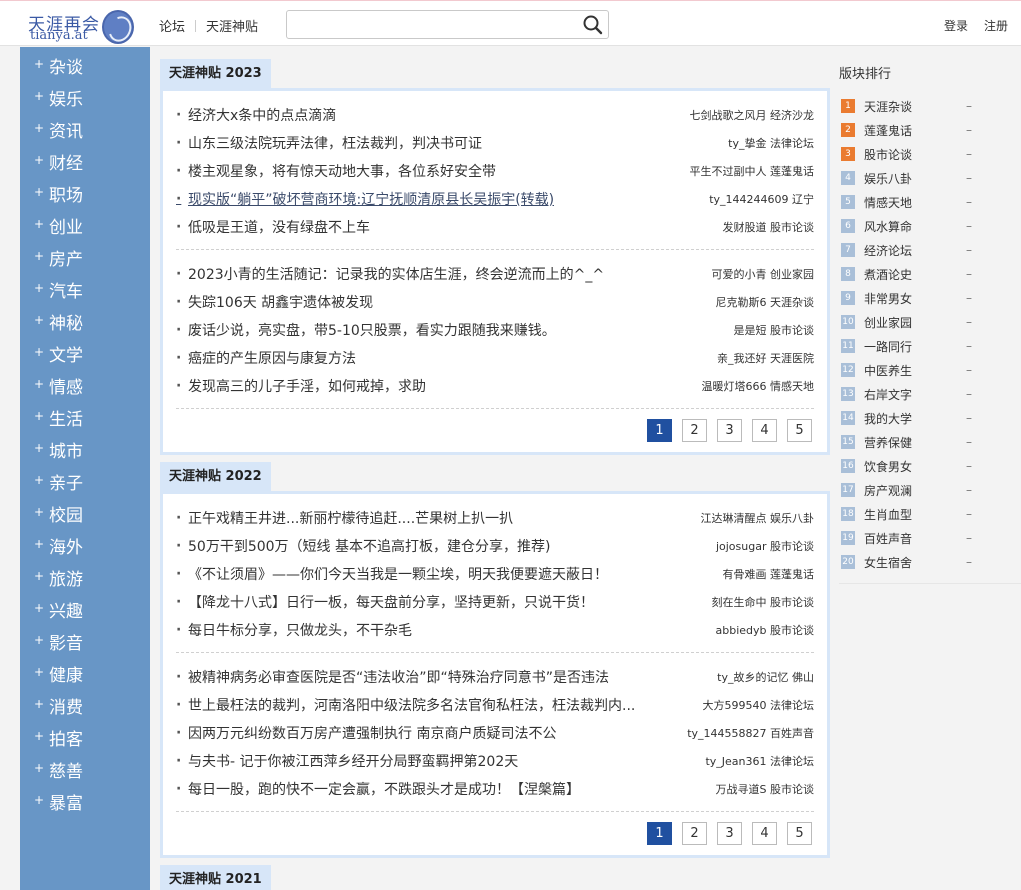 The height and width of the screenshot is (890, 1021). Describe the element at coordinates (910, 370) in the screenshot. I see `rank-board-link: 中医养生` at that location.